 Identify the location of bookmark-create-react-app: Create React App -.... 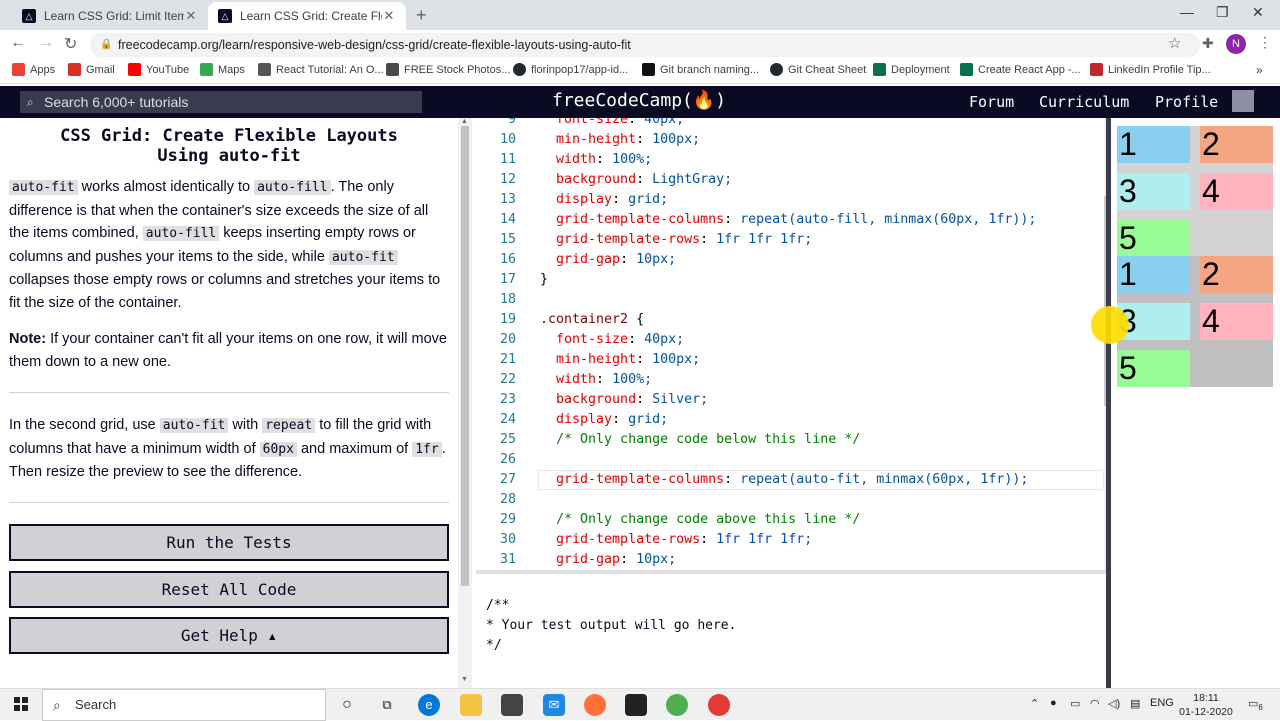
(1020, 69).